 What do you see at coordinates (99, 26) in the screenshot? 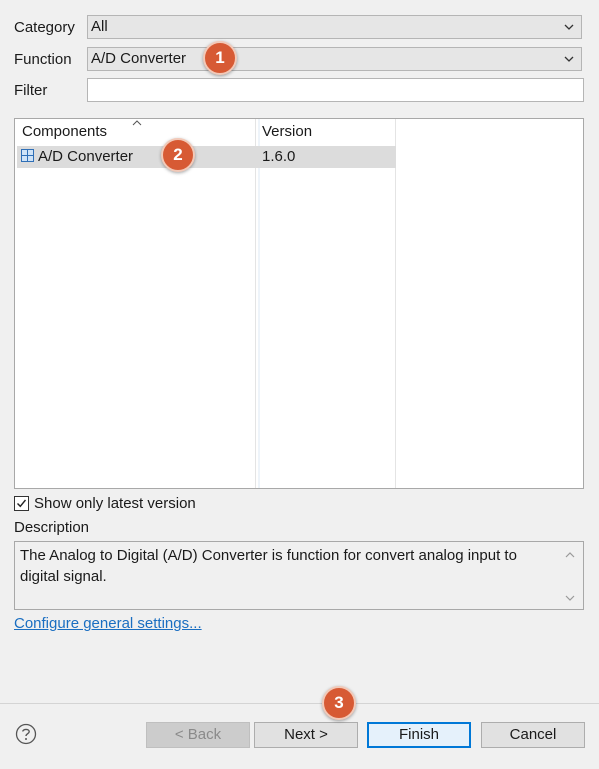
I see `category-value: All` at bounding box center [99, 26].